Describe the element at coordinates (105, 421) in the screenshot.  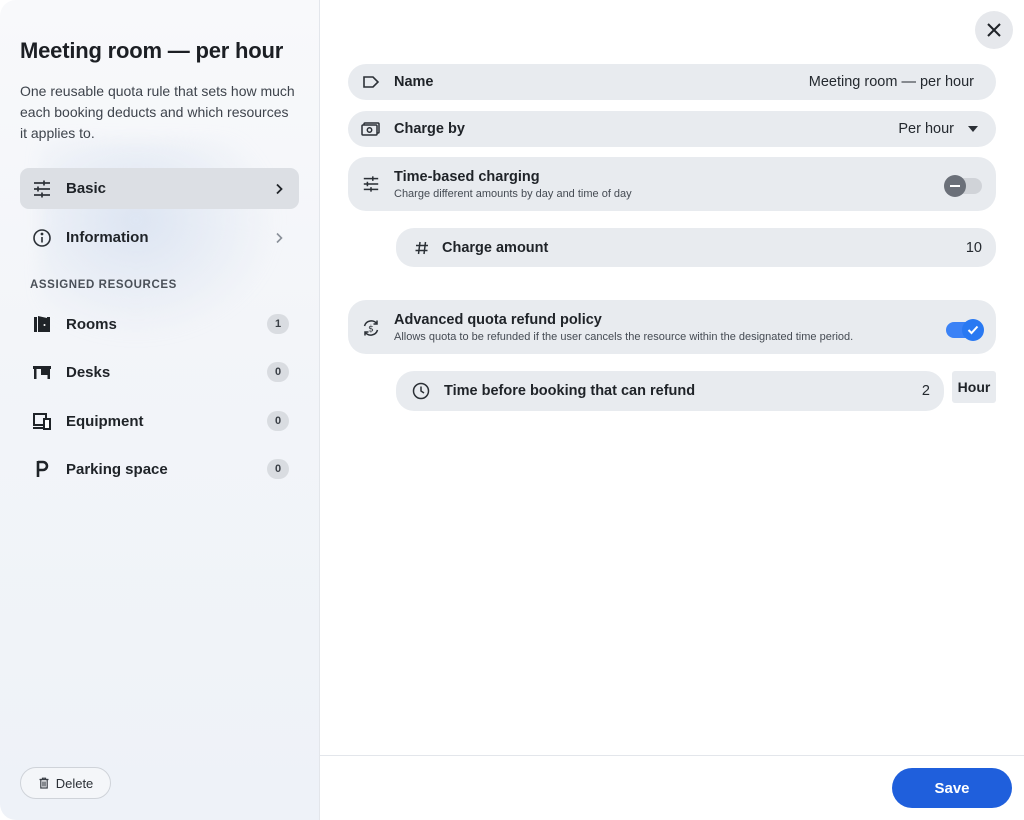
I see `resource-label: Equipment` at that location.